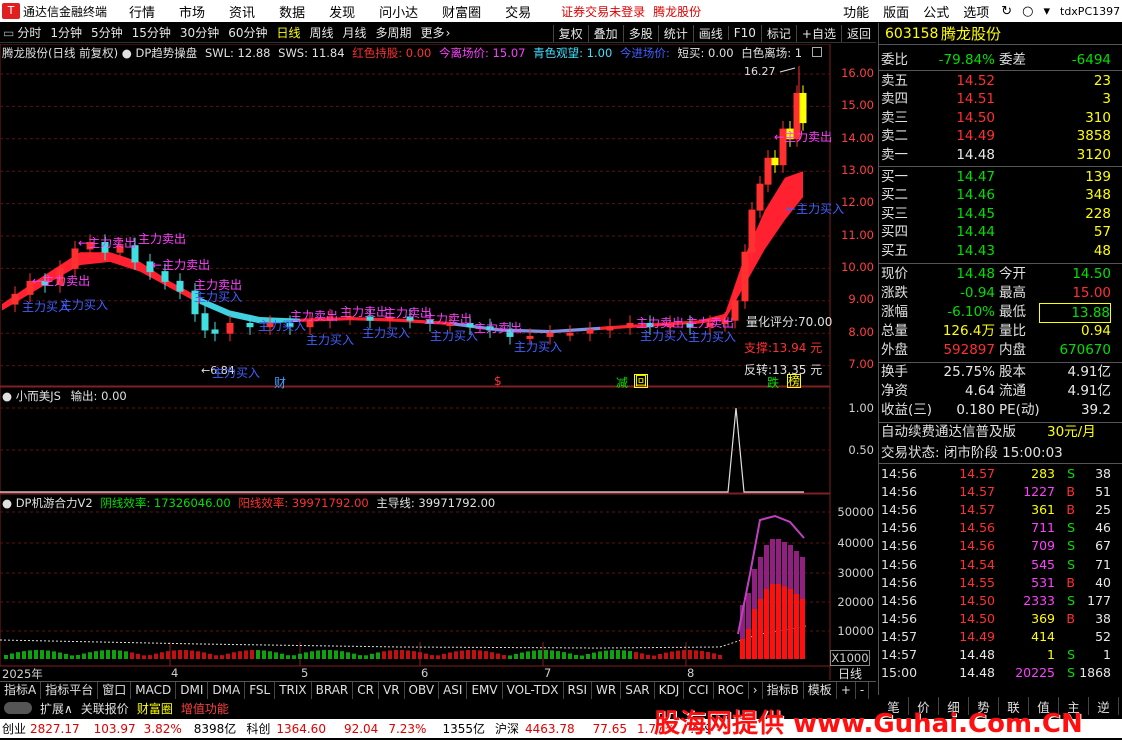  What do you see at coordinates (1071, 432) in the screenshot?
I see `ad-price: 30元/月` at bounding box center [1071, 432].